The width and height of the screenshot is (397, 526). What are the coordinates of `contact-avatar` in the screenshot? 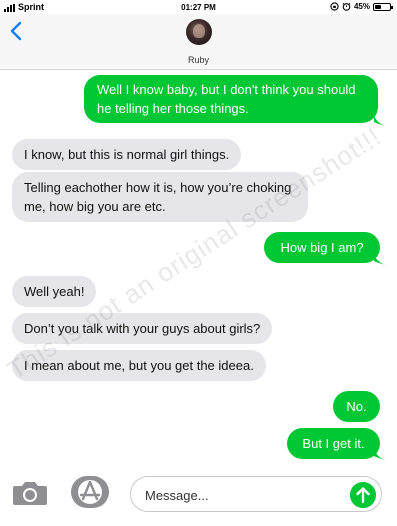 It's located at (199, 32).